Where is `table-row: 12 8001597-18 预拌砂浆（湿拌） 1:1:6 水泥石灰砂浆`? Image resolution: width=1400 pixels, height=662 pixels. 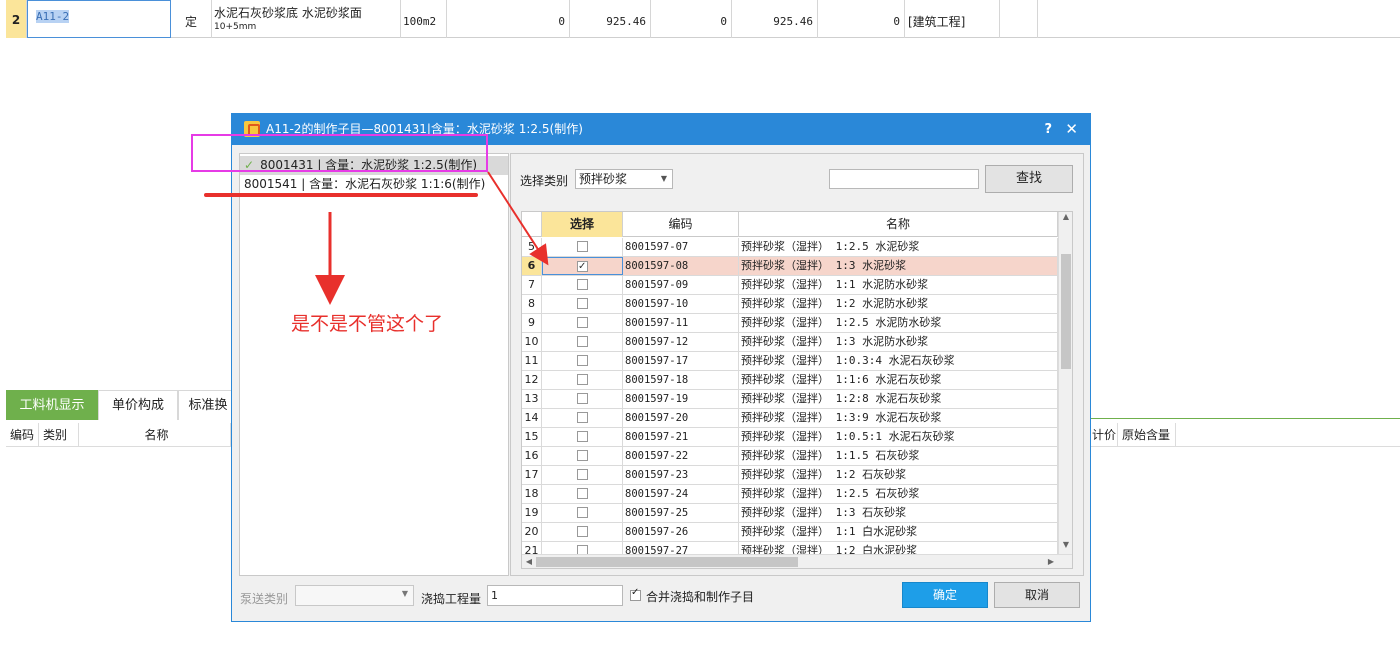
table-row: 12 8001597-18 预拌砂浆（湿拌） 1:1:6 水泥石灰砂浆 is located at coordinates (790, 380).